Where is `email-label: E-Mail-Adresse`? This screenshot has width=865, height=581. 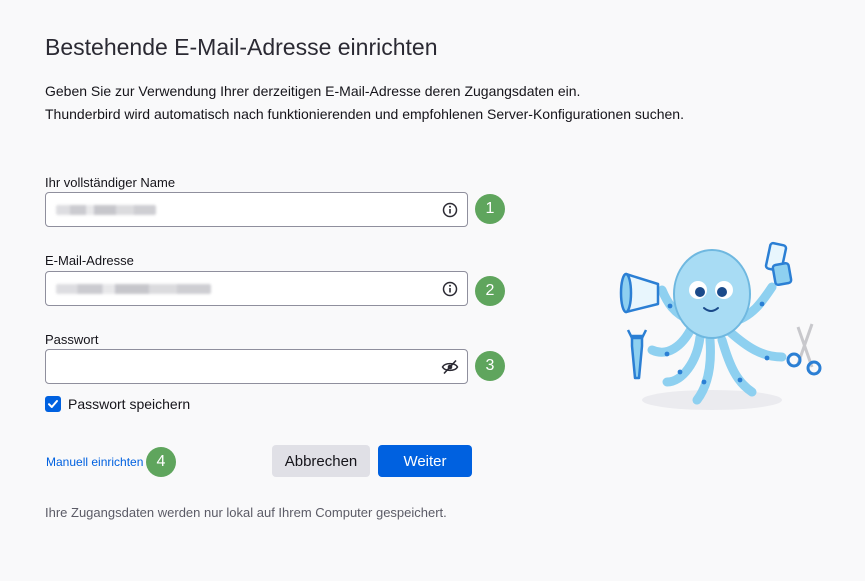
email-label: E-Mail-Adresse is located at coordinates (89, 260).